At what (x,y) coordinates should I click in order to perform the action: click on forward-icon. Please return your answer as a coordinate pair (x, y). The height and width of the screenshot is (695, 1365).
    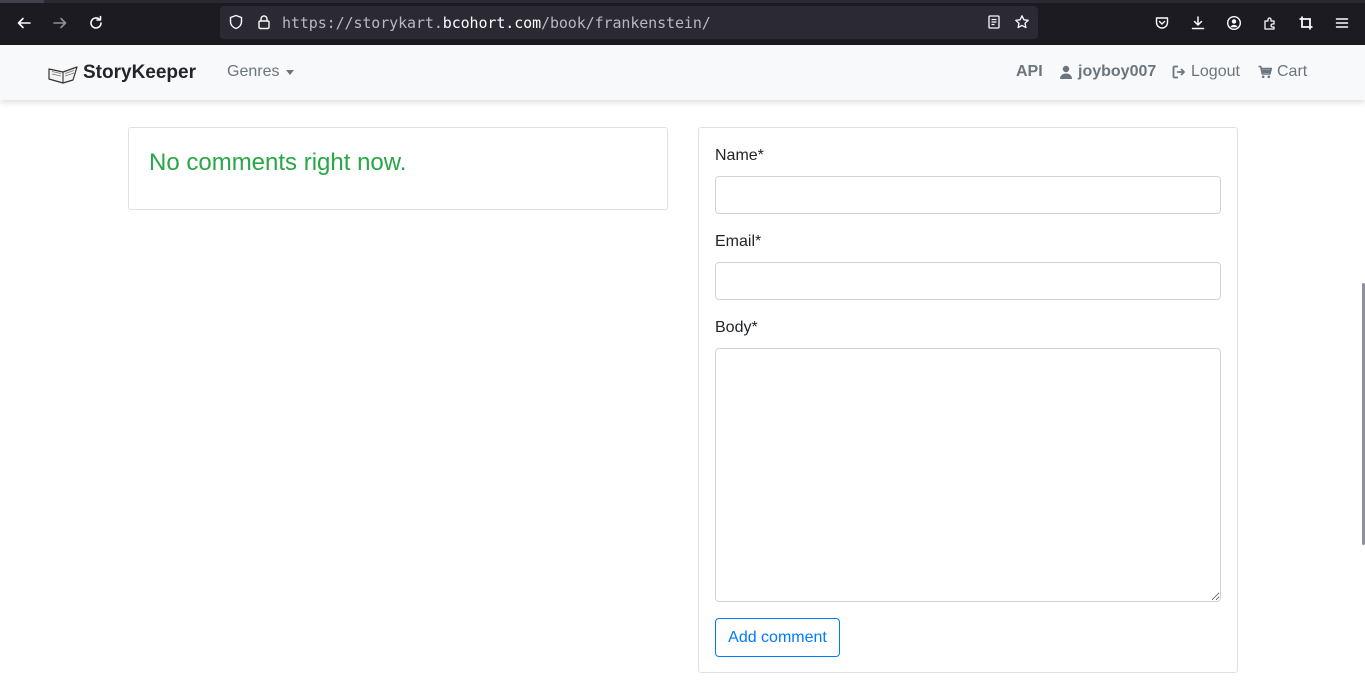
    Looking at the image, I should click on (60, 23).